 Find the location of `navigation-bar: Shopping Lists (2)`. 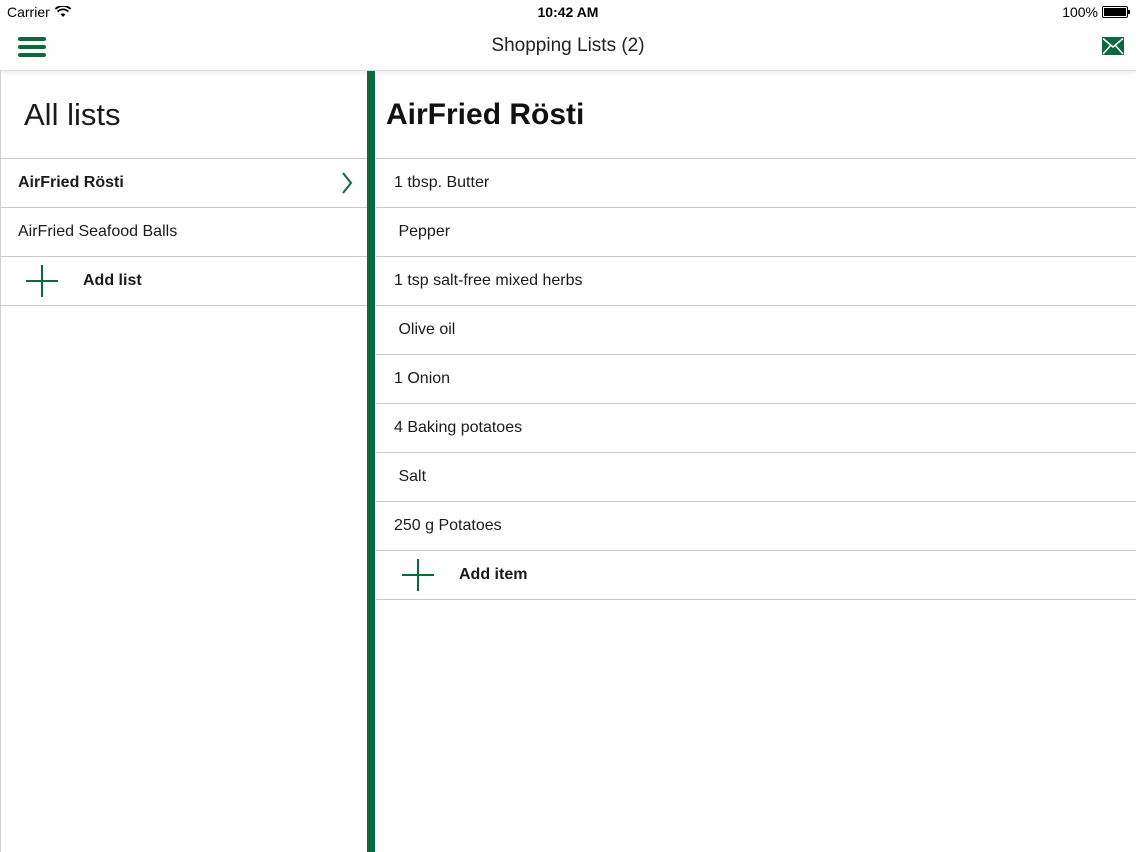

navigation-bar: Shopping Lists (2) is located at coordinates (568, 47).